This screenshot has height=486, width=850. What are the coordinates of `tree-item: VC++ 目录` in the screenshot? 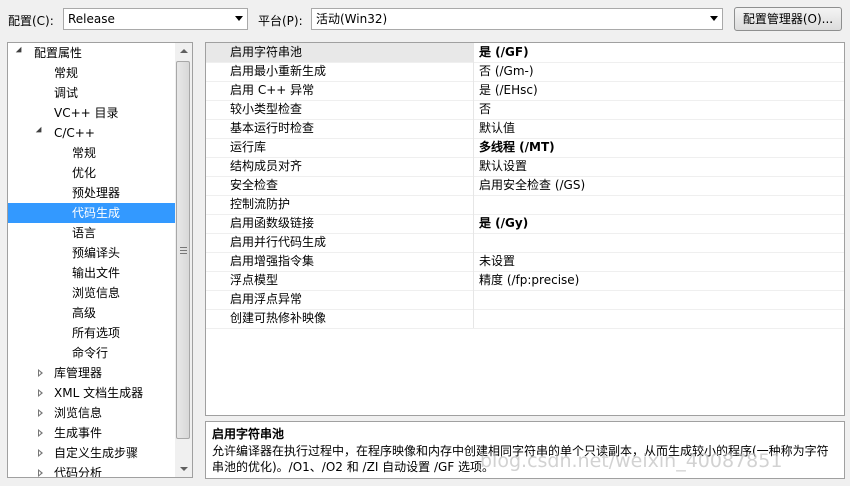 It's located at (92, 113).